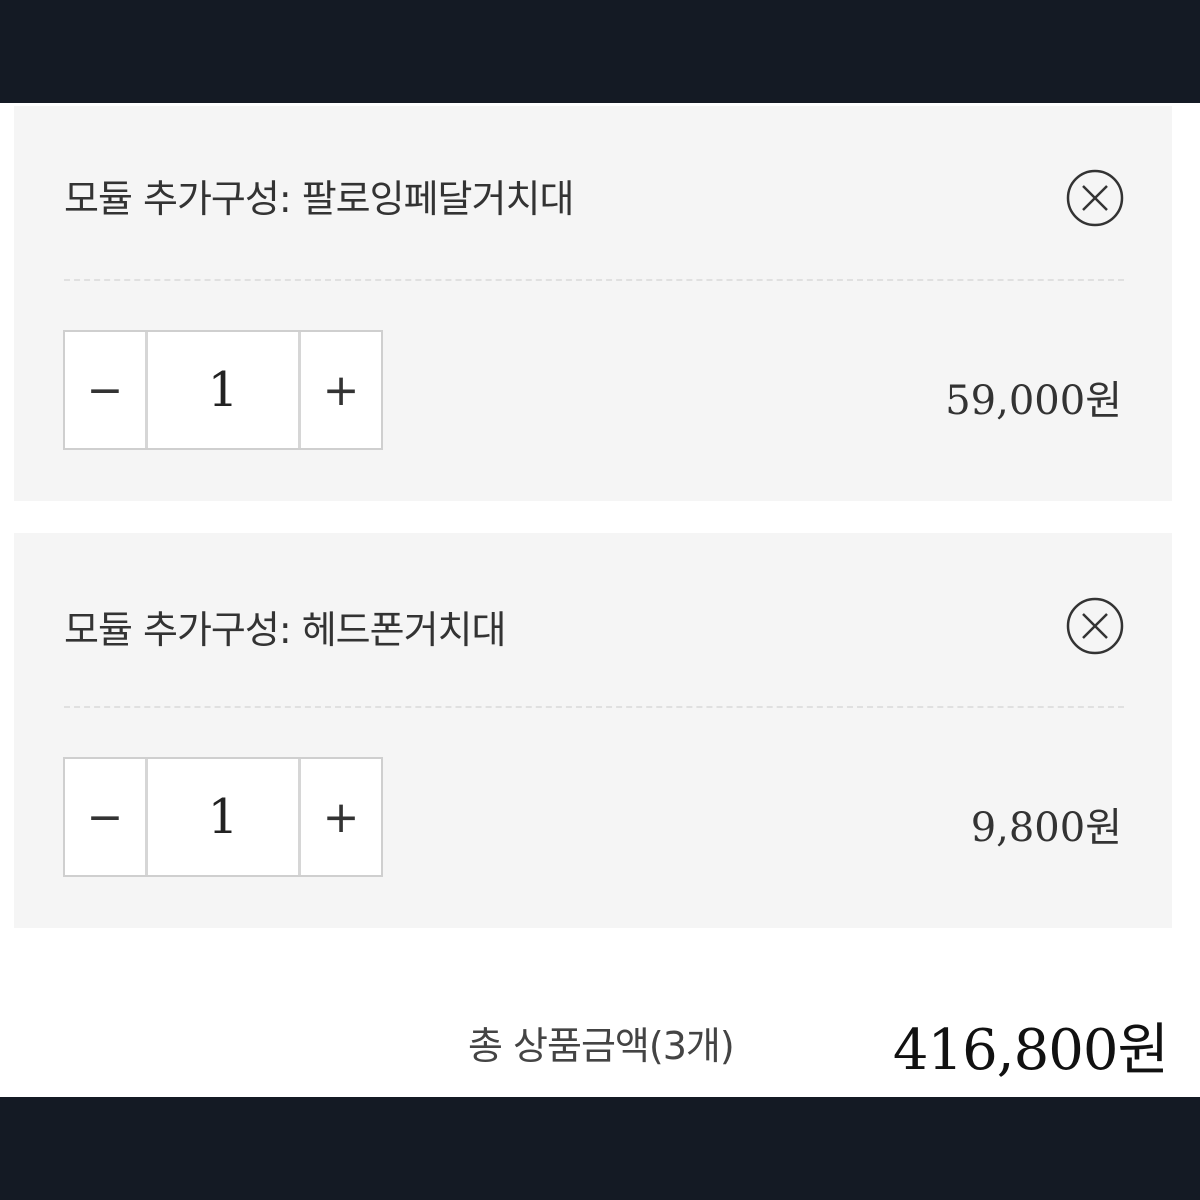 The height and width of the screenshot is (1200, 1200). Describe the element at coordinates (601, 1046) in the screenshot. I see `total-label: 총 상품금액(3개)` at that location.